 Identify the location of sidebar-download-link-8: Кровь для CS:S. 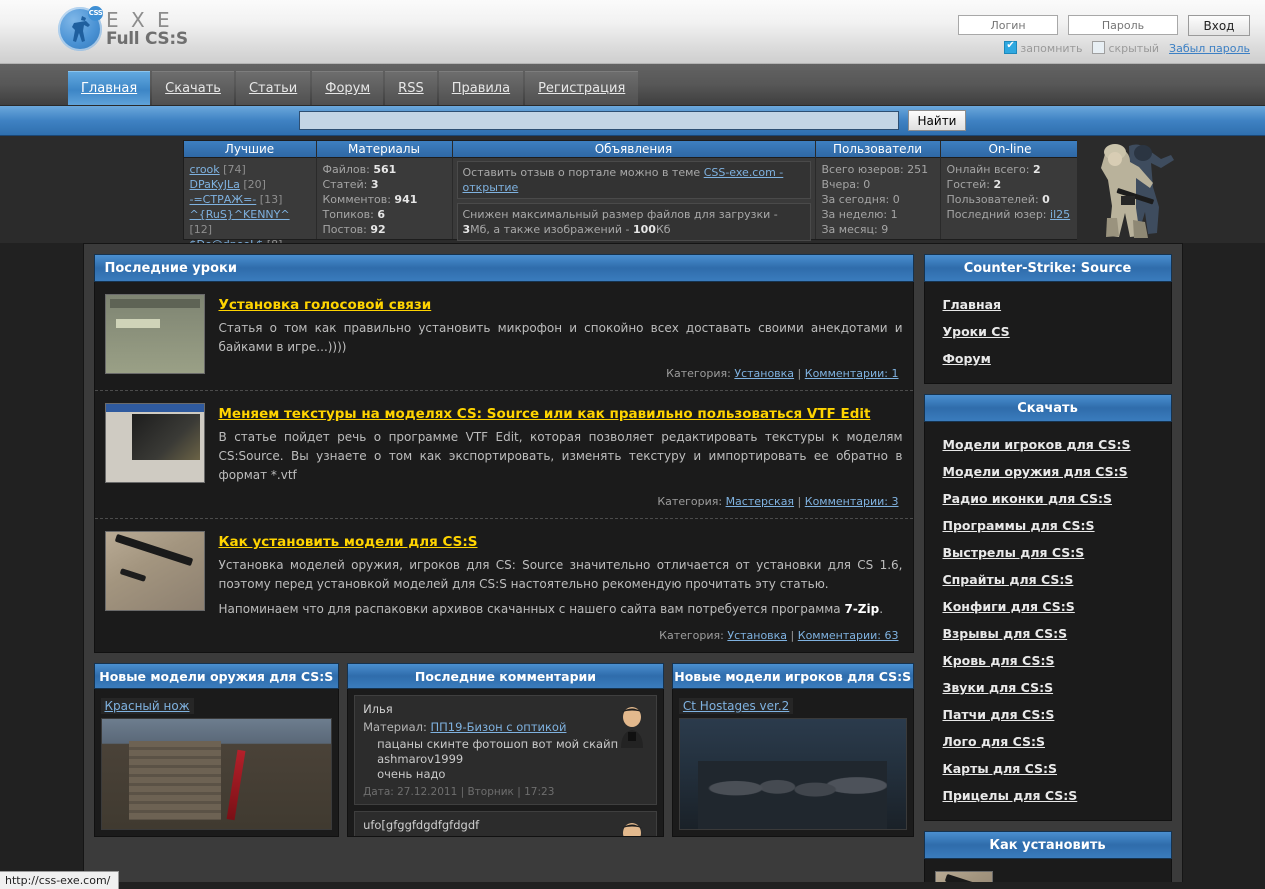
(1048, 660).